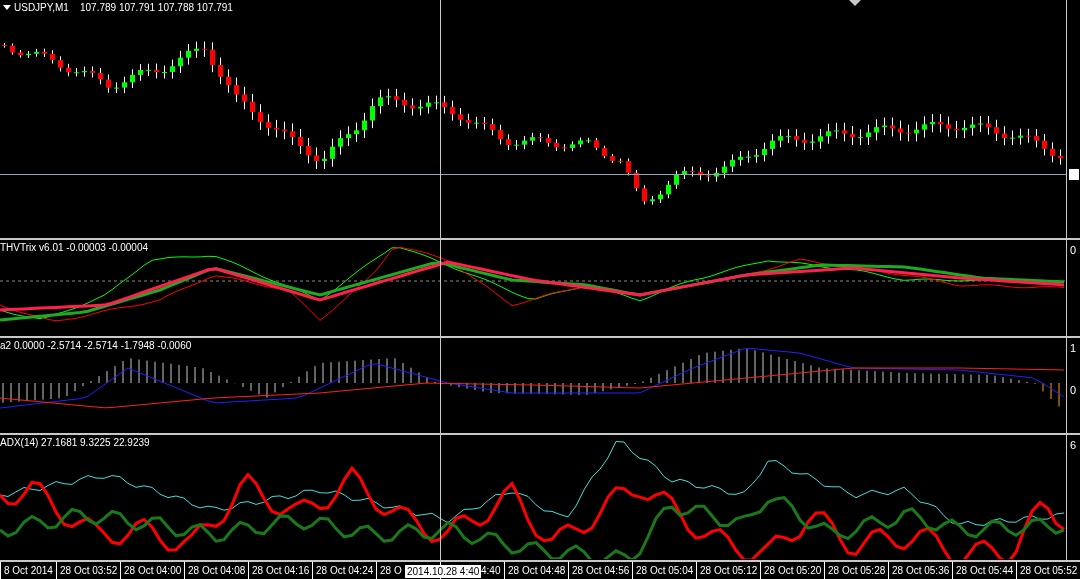 This screenshot has width=1080, height=579. I want to click on time-label: 28 Oct 04:00, so click(152, 570).